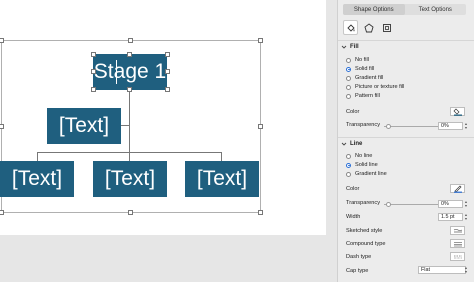 This screenshot has height=282, width=474. Describe the element at coordinates (442, 270) in the screenshot. I see `cap-type-select: Flat` at that location.